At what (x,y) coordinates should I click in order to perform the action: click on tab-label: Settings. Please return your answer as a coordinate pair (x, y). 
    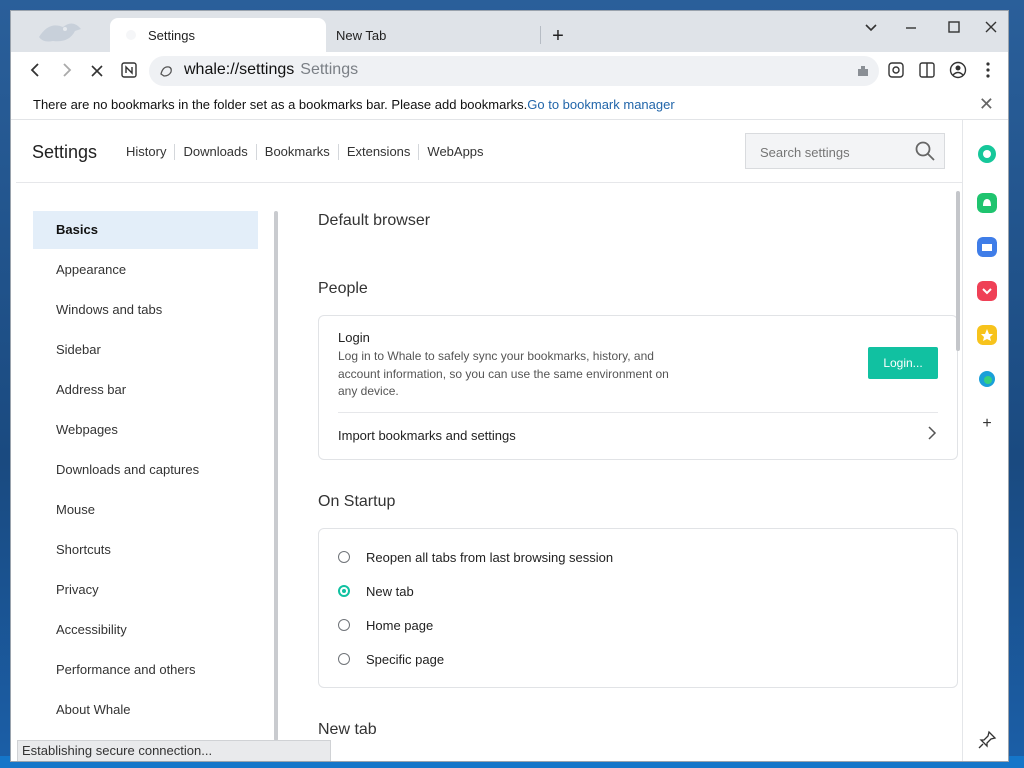
    Looking at the image, I should click on (171, 35).